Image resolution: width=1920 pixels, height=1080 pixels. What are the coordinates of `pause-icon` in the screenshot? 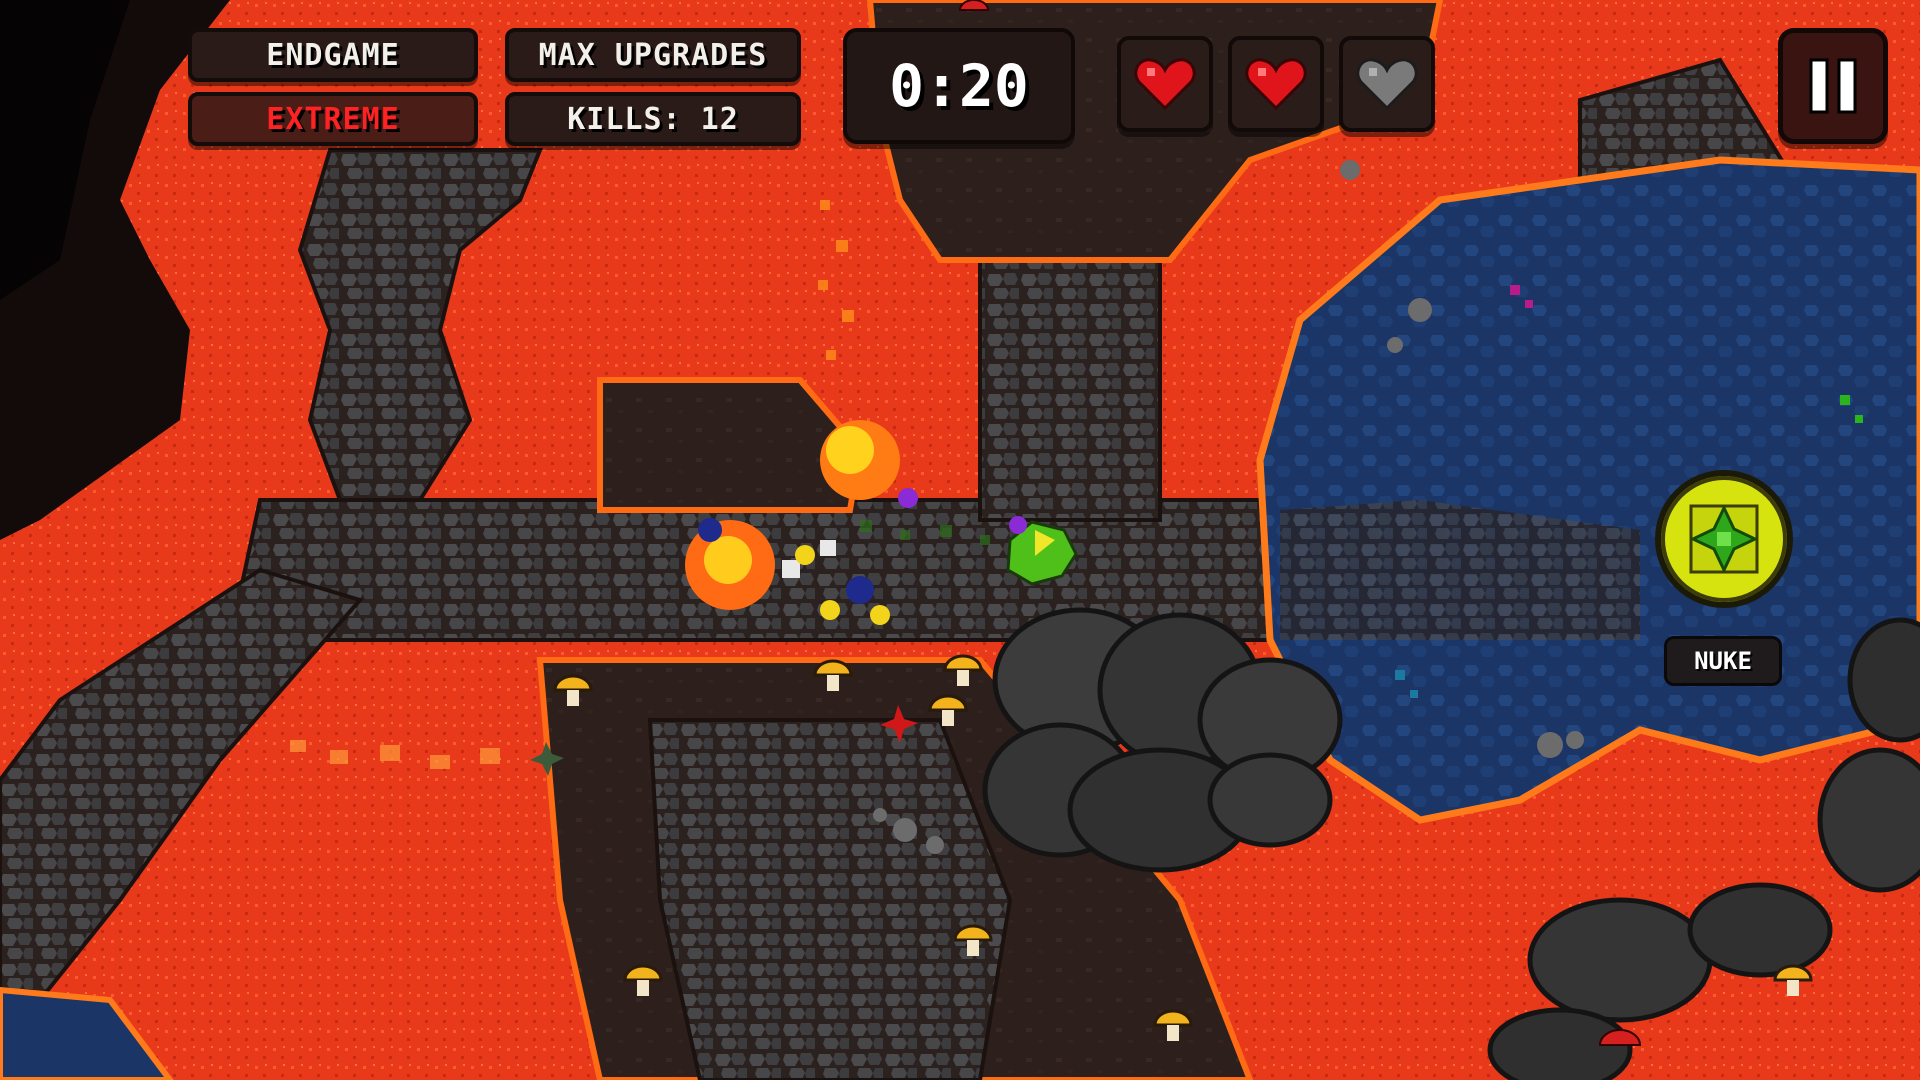 It's located at (1833, 86).